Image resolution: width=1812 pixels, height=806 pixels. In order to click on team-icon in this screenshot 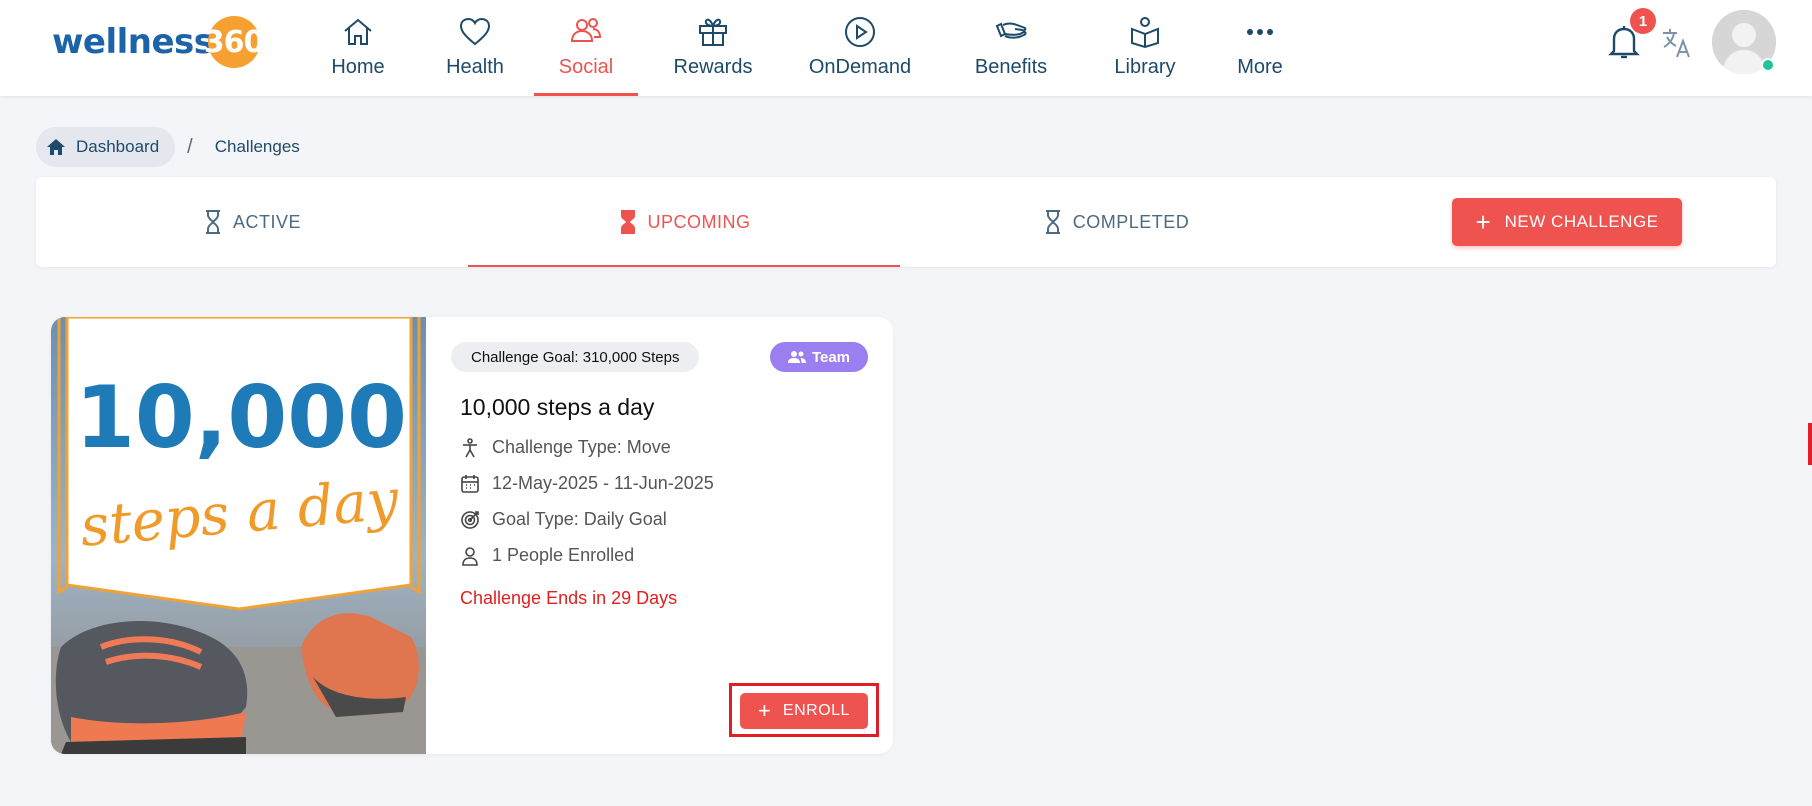, I will do `click(796, 357)`.